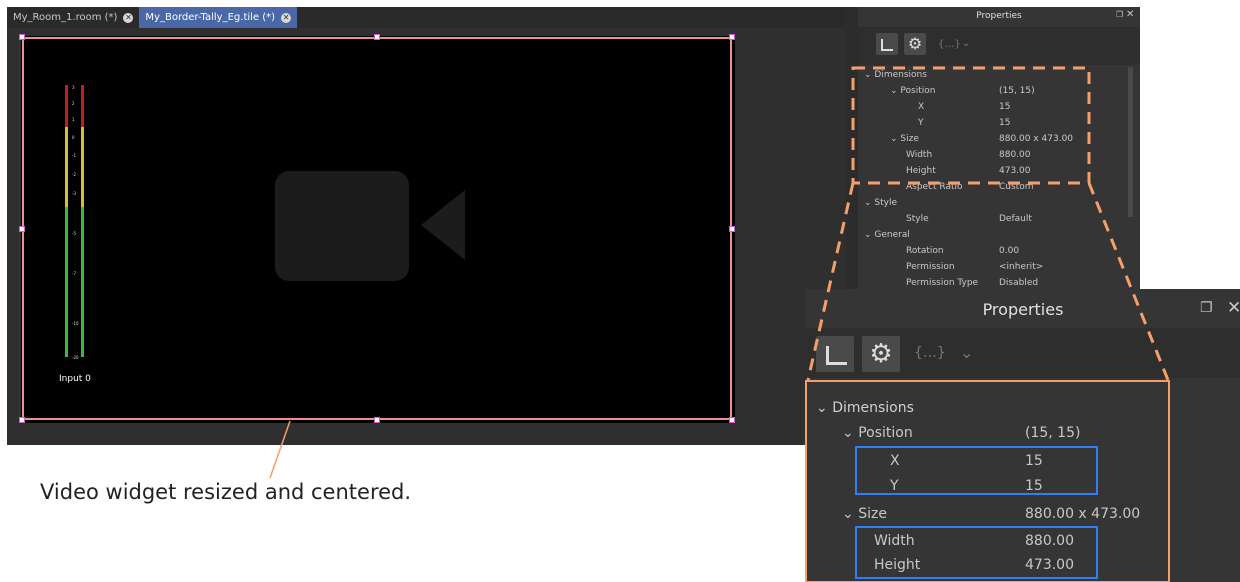 The height and width of the screenshot is (582, 1240). I want to click on callout-dashed-box, so click(971, 125).